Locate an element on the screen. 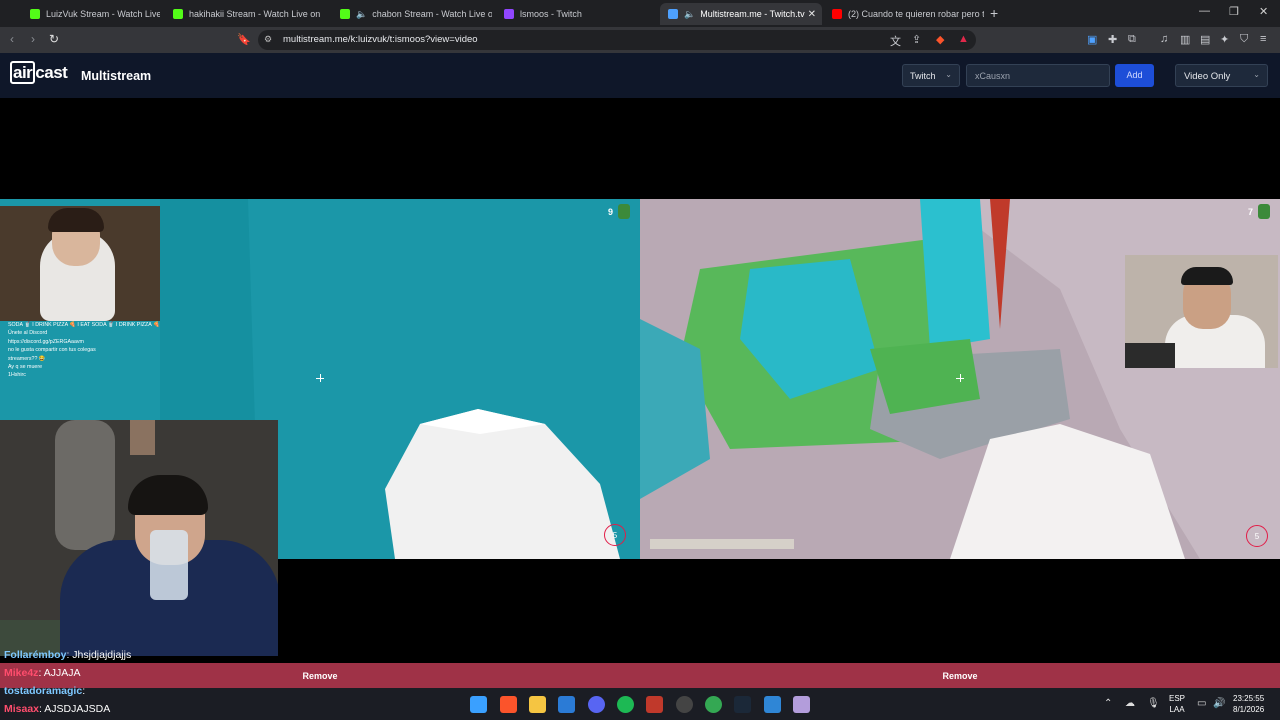 The height and width of the screenshot is (720, 1280). clock-date: 8/1/2026 is located at coordinates (1249, 709).